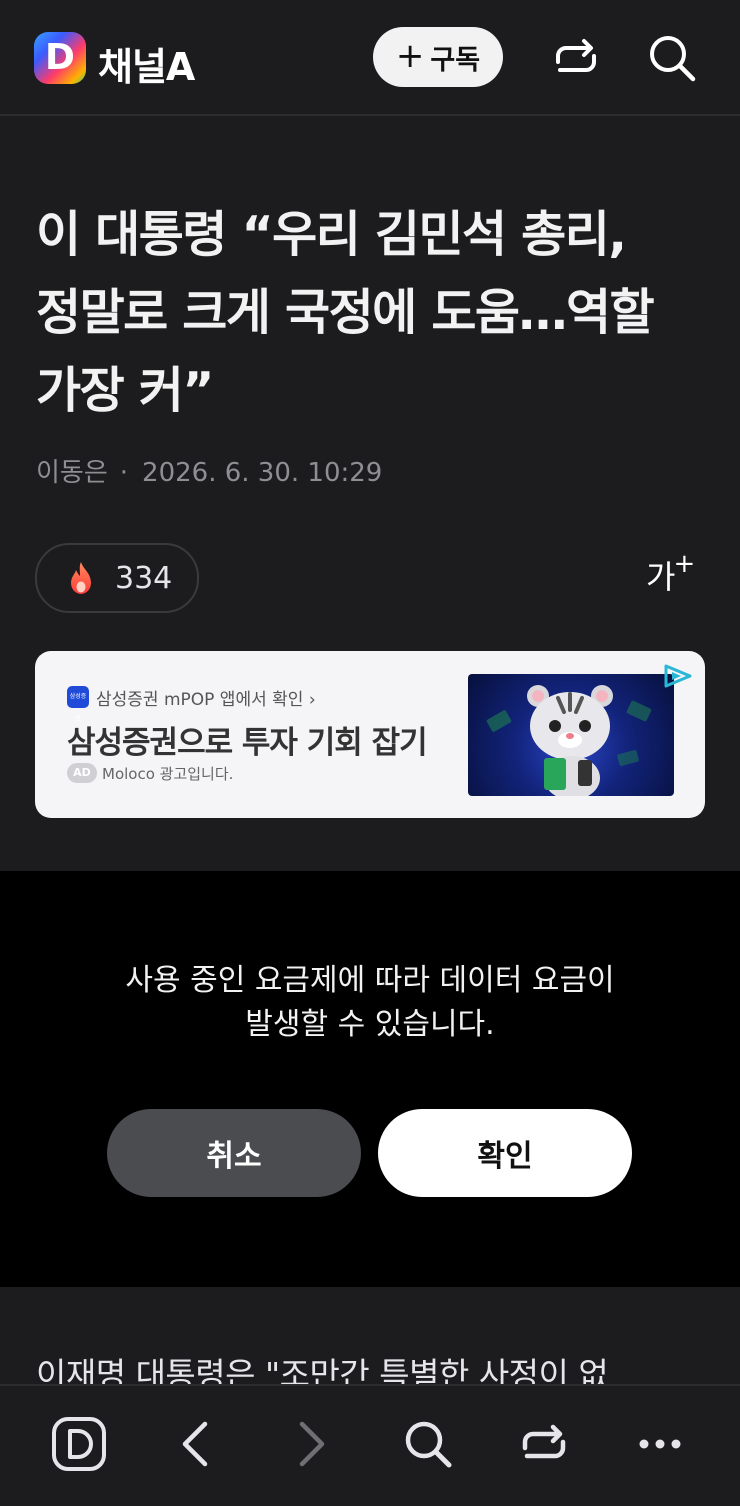 The image size is (740, 1506). Describe the element at coordinates (78, 715) in the screenshot. I see `ad-advertiser-logo: 삼성증권 mPOP` at that location.